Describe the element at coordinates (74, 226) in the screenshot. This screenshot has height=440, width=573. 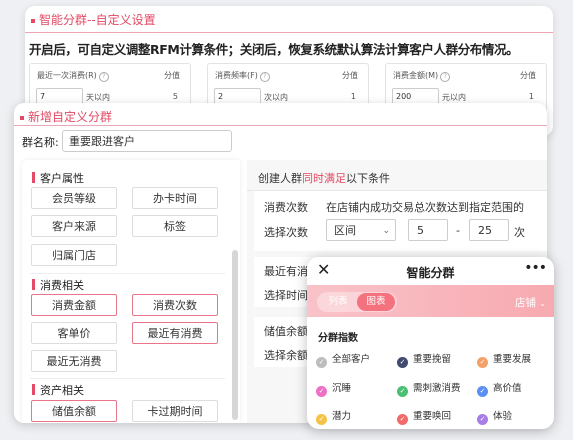
I see `option-customer-source: 客户来源` at that location.